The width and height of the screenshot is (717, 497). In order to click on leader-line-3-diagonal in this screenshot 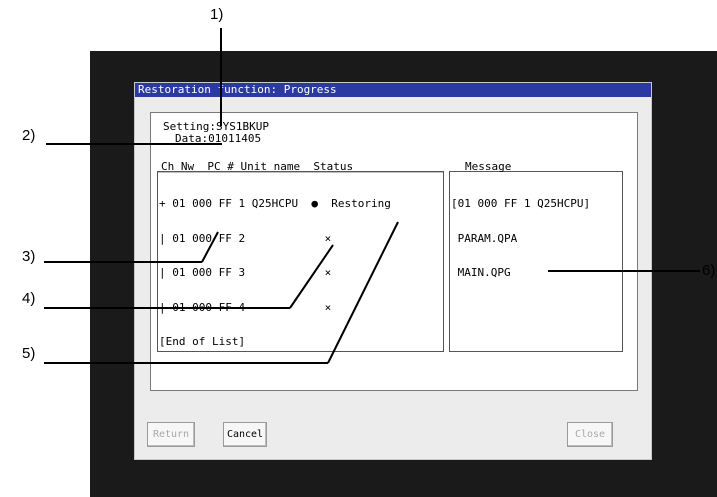, I will do `click(210, 247)`.